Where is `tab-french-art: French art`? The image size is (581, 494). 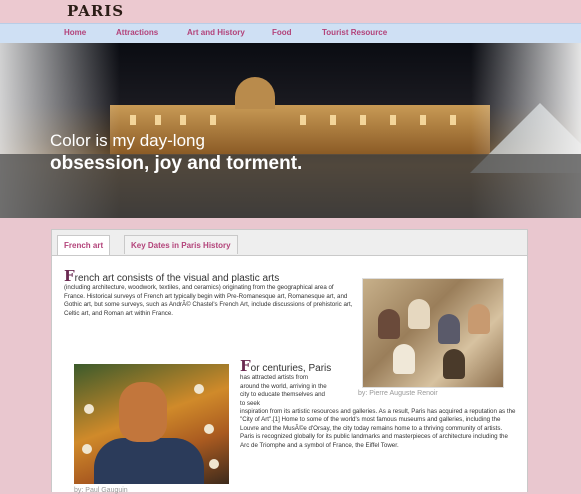
tab-french-art: French art is located at coordinates (84, 245).